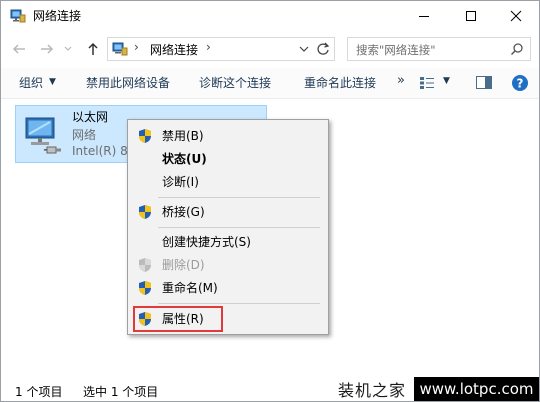 The width and height of the screenshot is (540, 402). Describe the element at coordinates (121, 392) in the screenshot. I see `selected-count: 选中 1 个项目` at that location.